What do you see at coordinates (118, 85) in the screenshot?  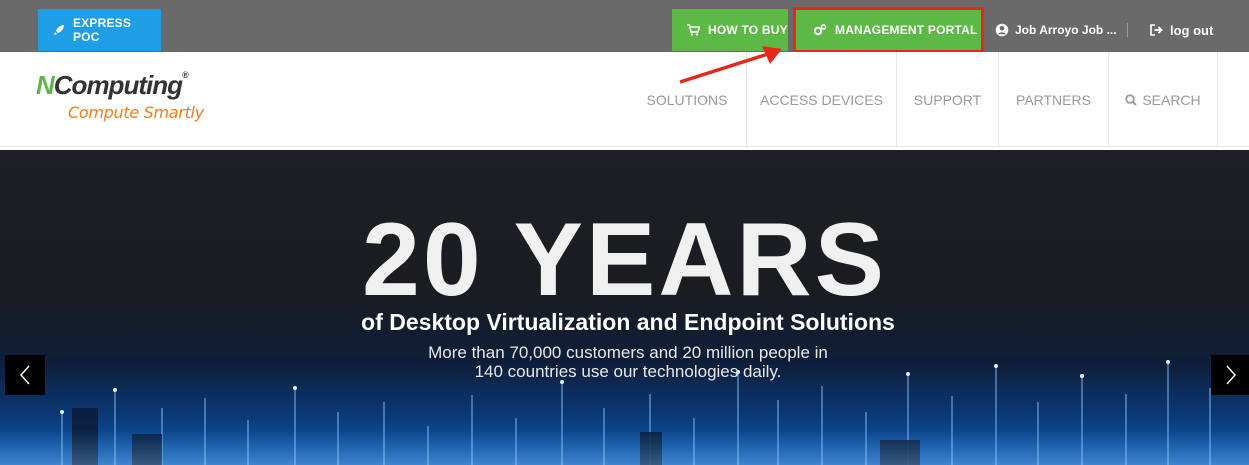 I see `logo-brand-rest: Computing` at bounding box center [118, 85].